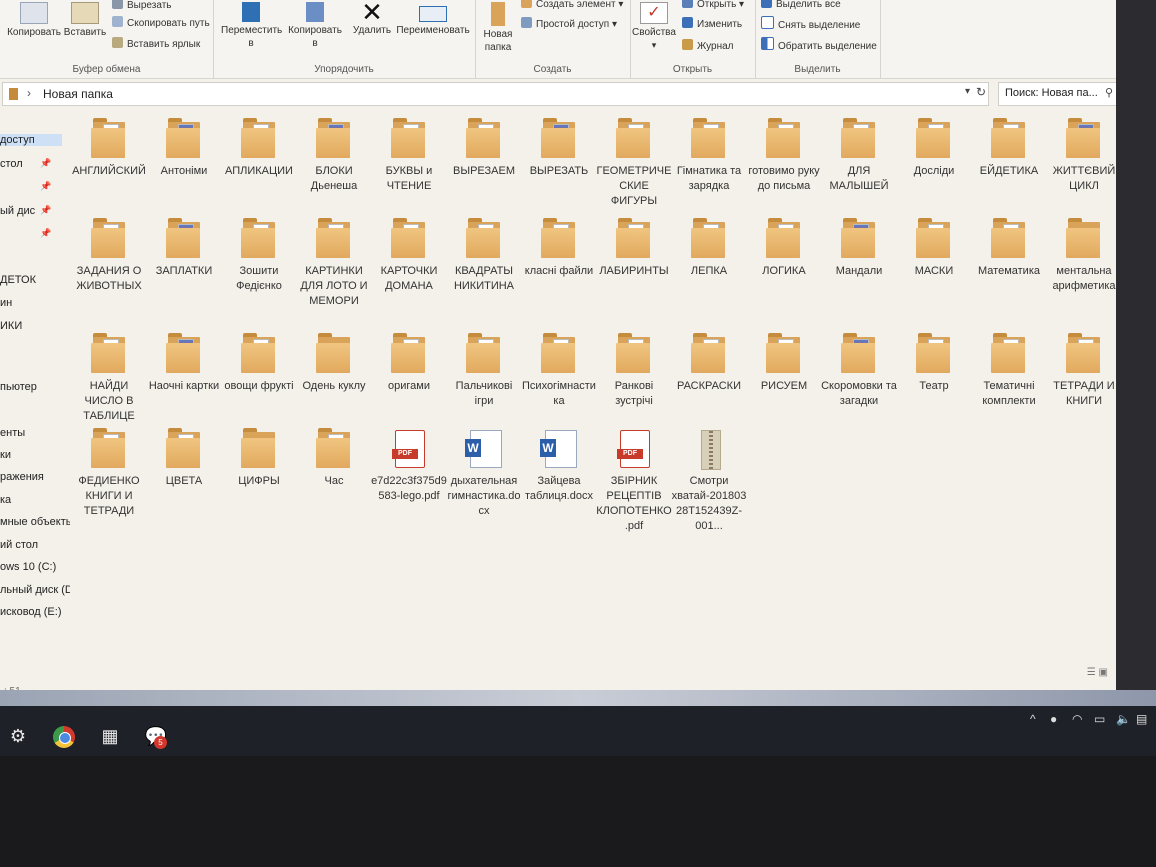  I want to click on paste-shortcut-button: Вставить ярлык, so click(156, 43).